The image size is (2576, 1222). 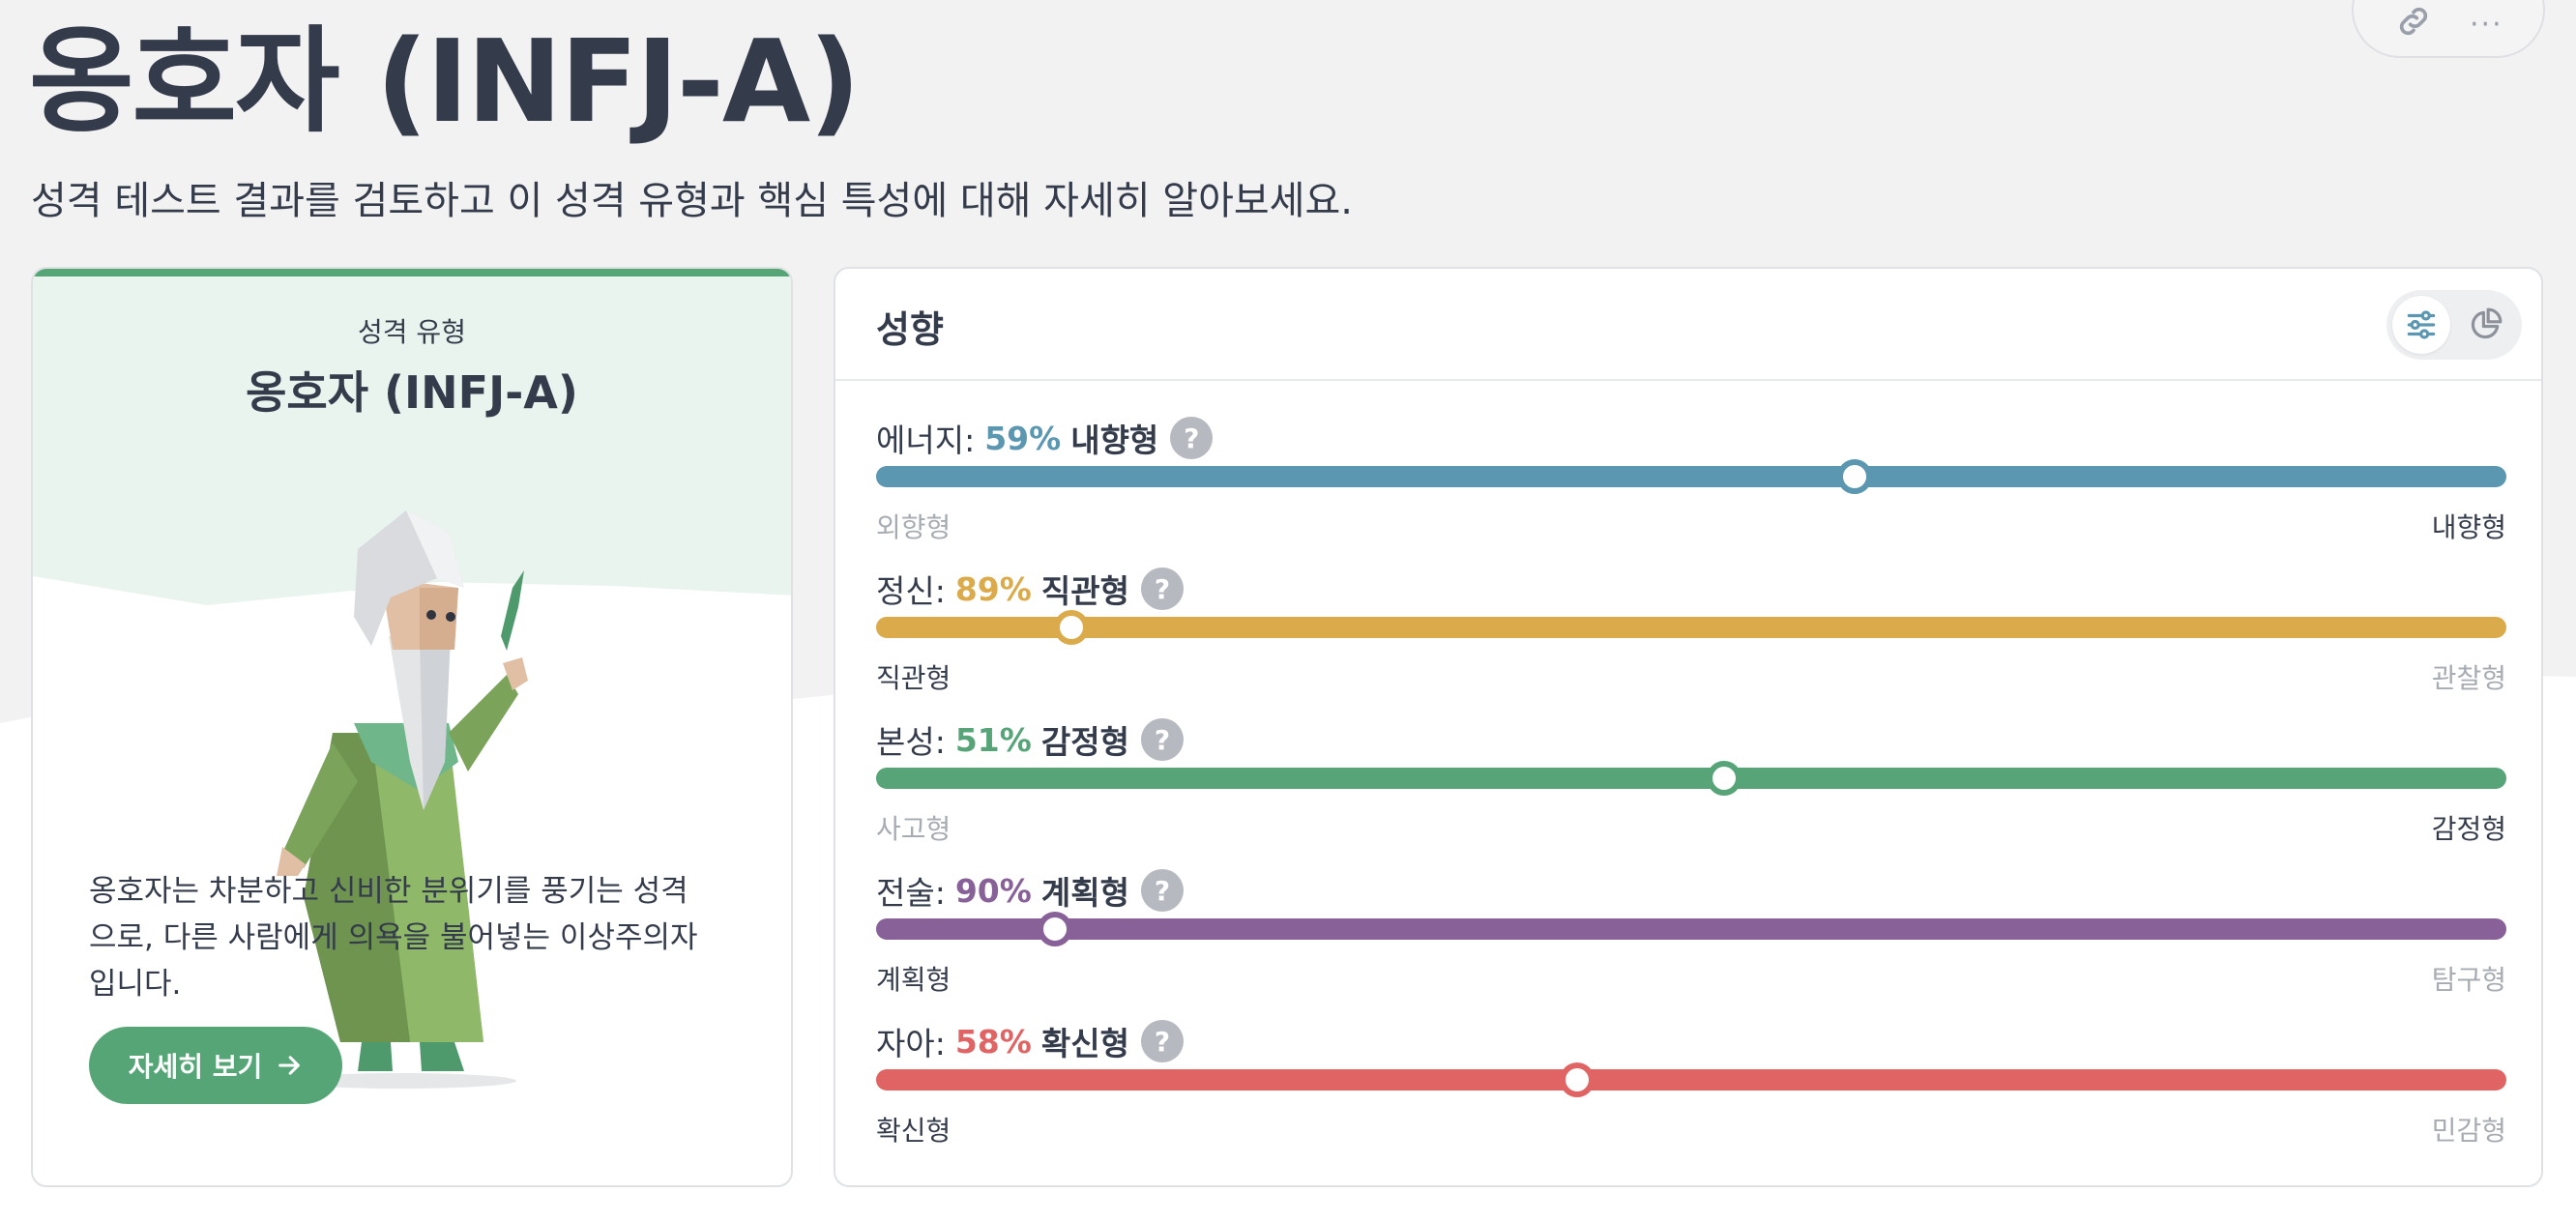 I want to click on trait-category: 전술:, so click(x=911, y=893).